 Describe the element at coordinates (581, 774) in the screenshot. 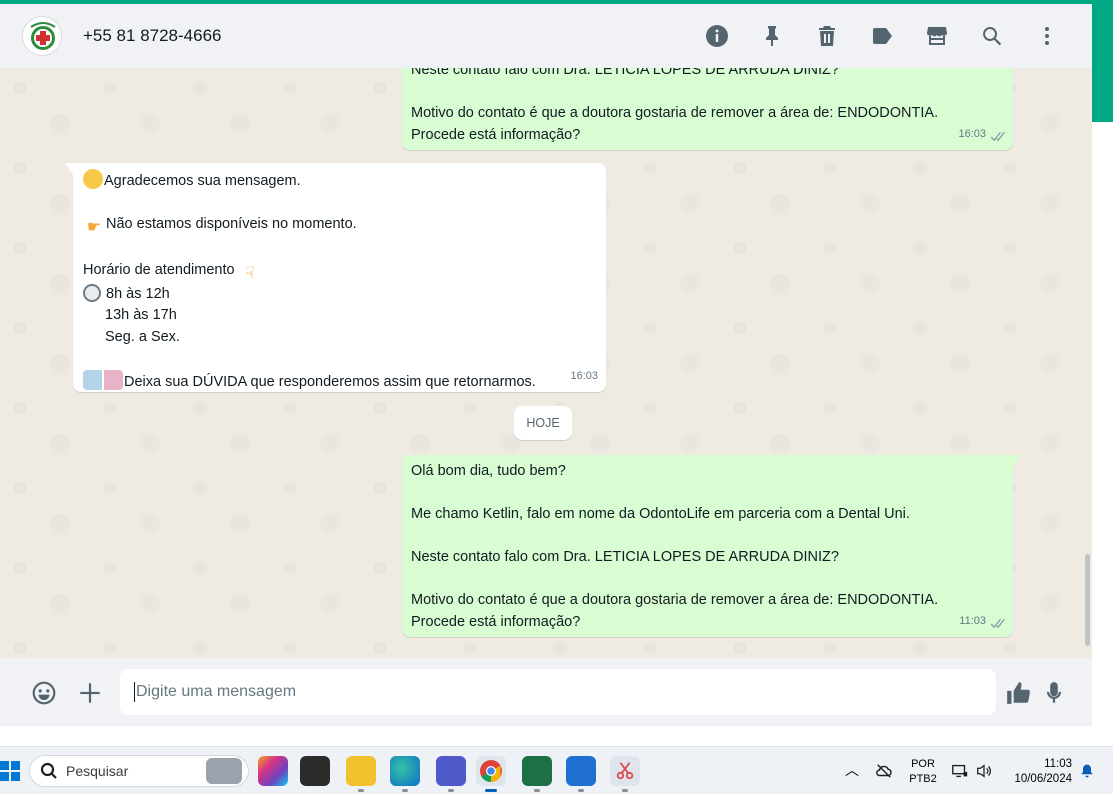

I see `notepad-app-icon` at that location.